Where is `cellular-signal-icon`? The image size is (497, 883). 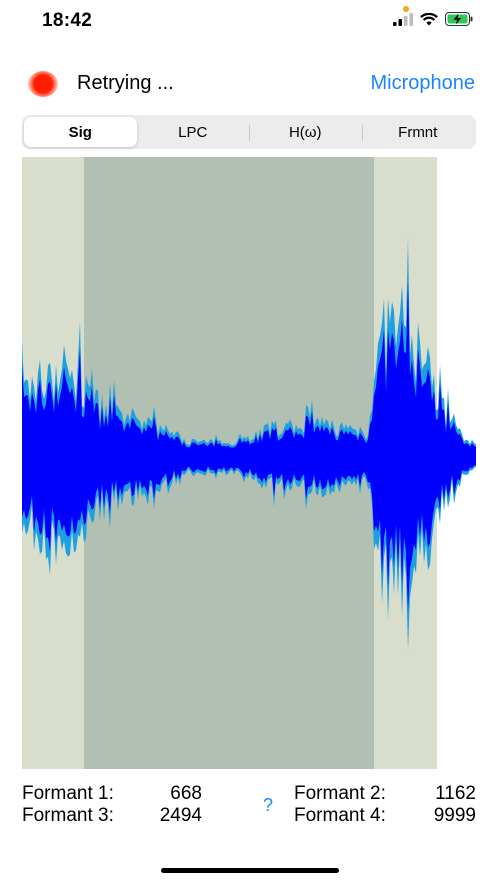 cellular-signal-icon is located at coordinates (403, 19).